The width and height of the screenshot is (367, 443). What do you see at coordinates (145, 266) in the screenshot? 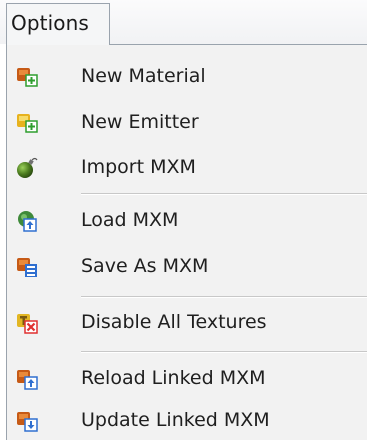
I see `menu-item-label: Save As MXM` at bounding box center [145, 266].